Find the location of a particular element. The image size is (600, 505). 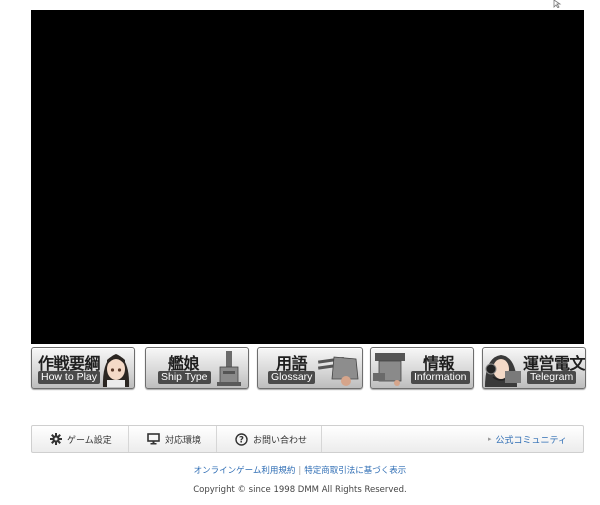

telegram-banner: 運営電文 Telegram is located at coordinates (534, 368).